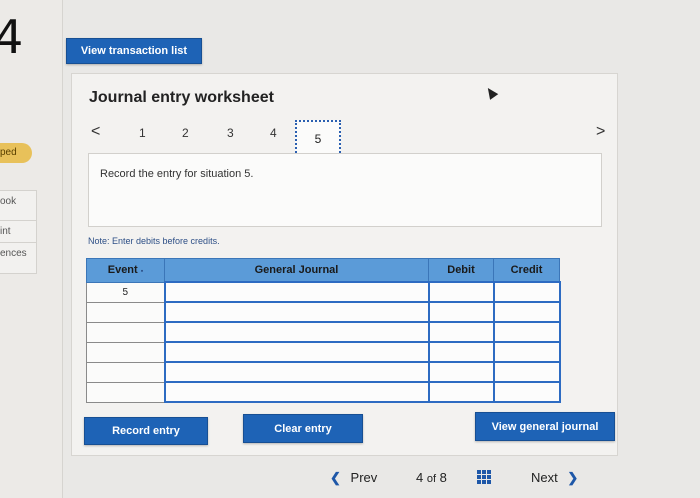 This screenshot has height=498, width=700. What do you see at coordinates (16, 153) in the screenshot?
I see `status-badge: ped` at bounding box center [16, 153].